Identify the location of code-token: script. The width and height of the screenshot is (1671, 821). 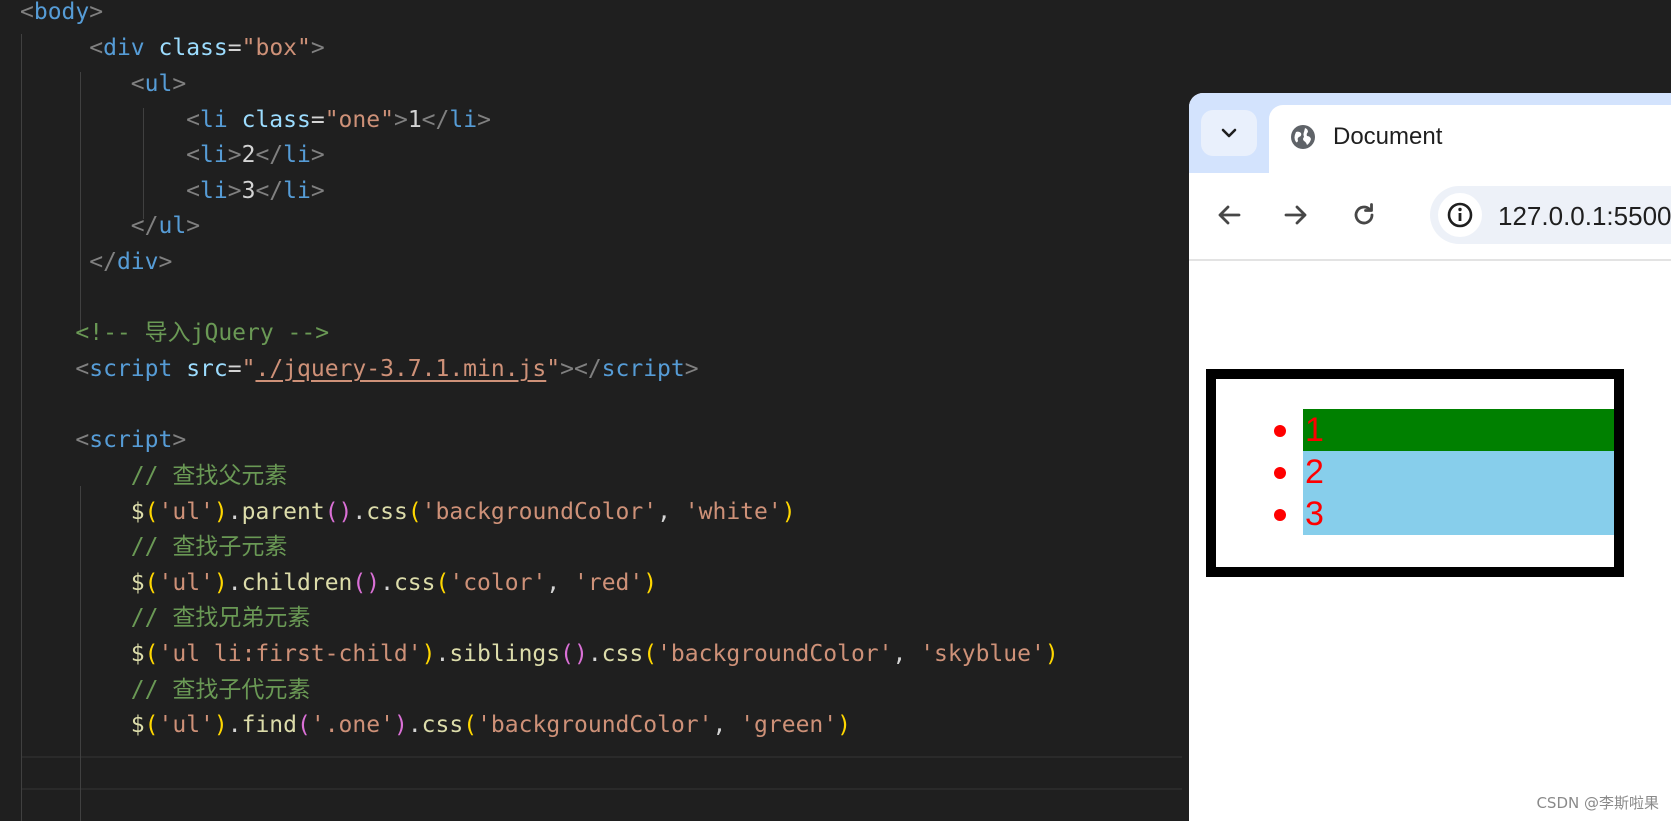
(643, 369).